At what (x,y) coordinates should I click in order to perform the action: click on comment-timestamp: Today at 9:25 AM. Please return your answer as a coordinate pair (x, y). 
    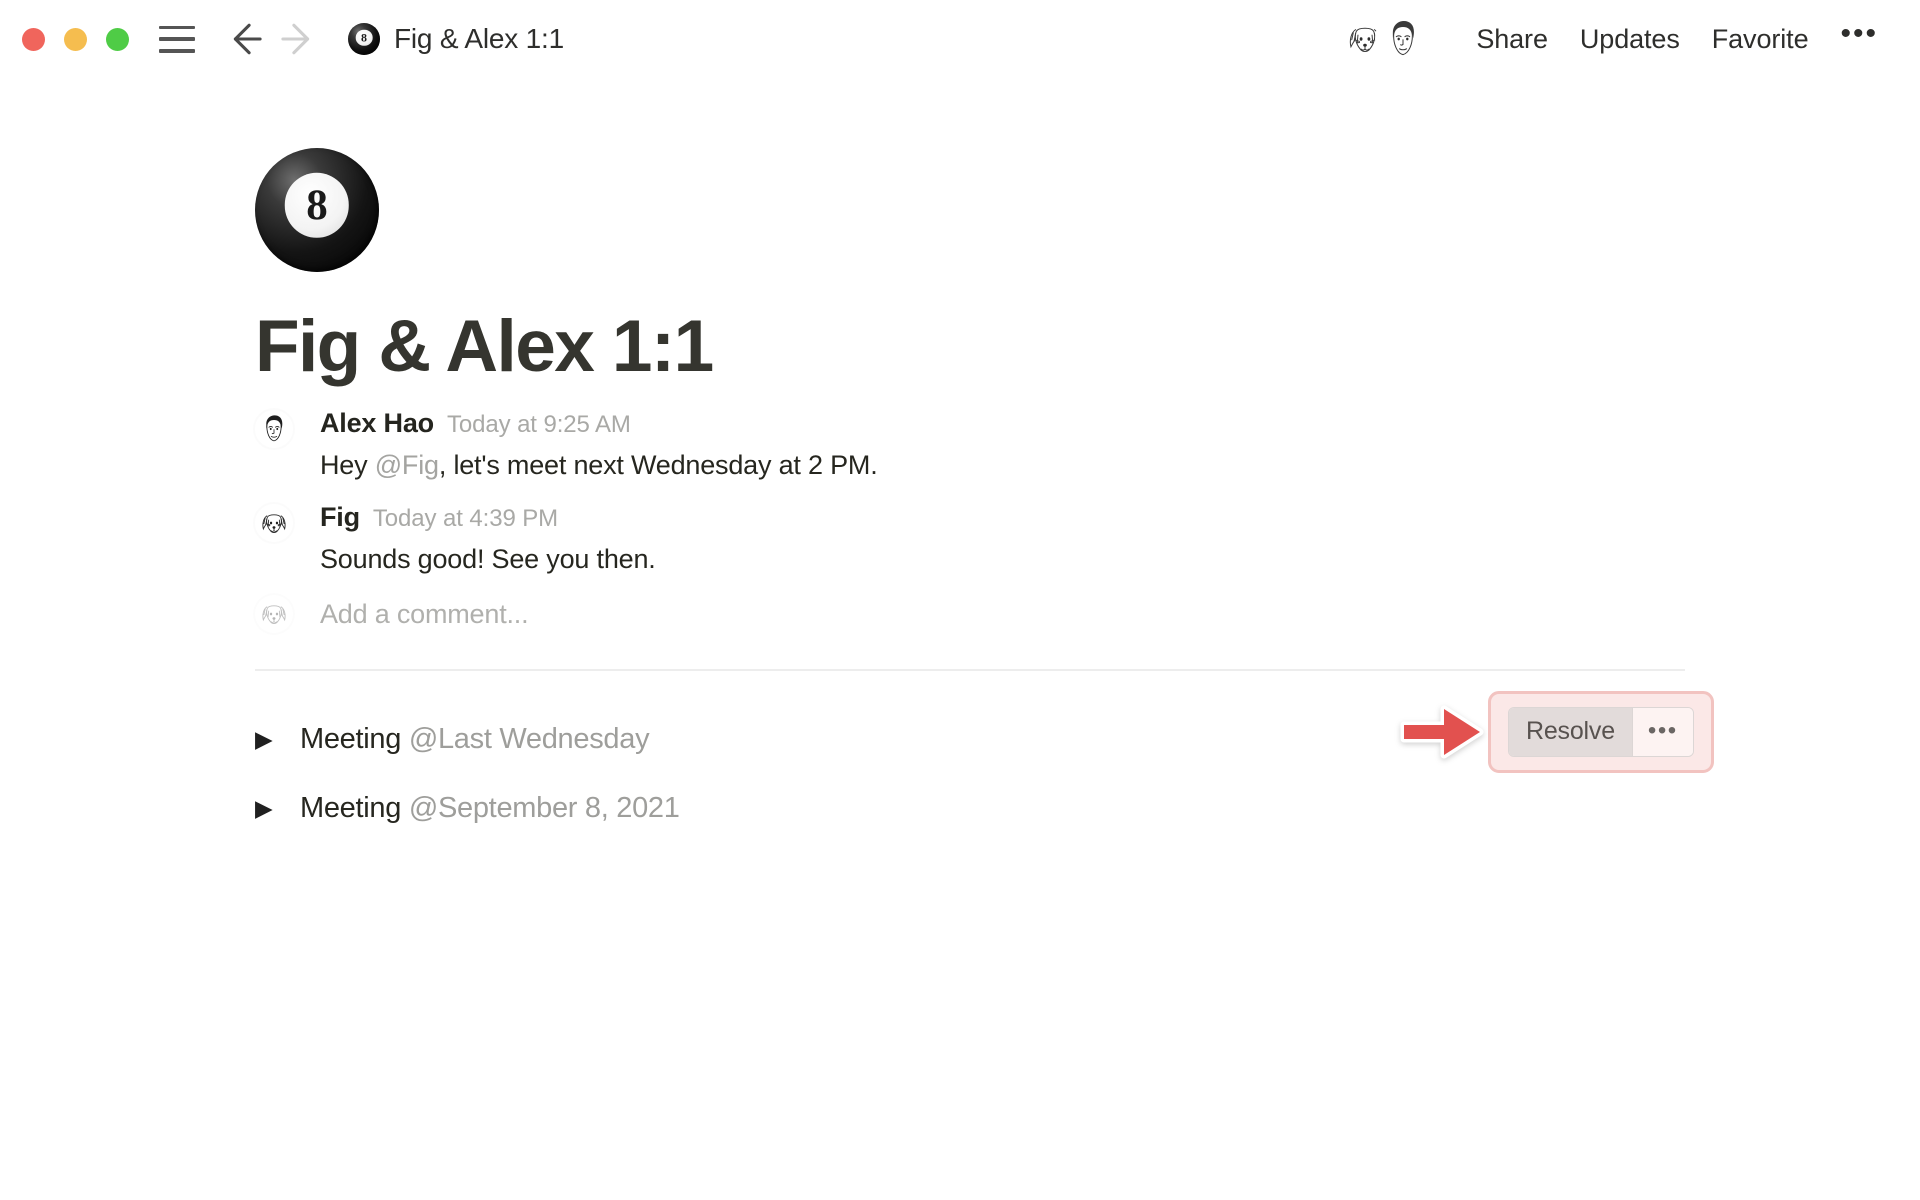
    Looking at the image, I should click on (538, 425).